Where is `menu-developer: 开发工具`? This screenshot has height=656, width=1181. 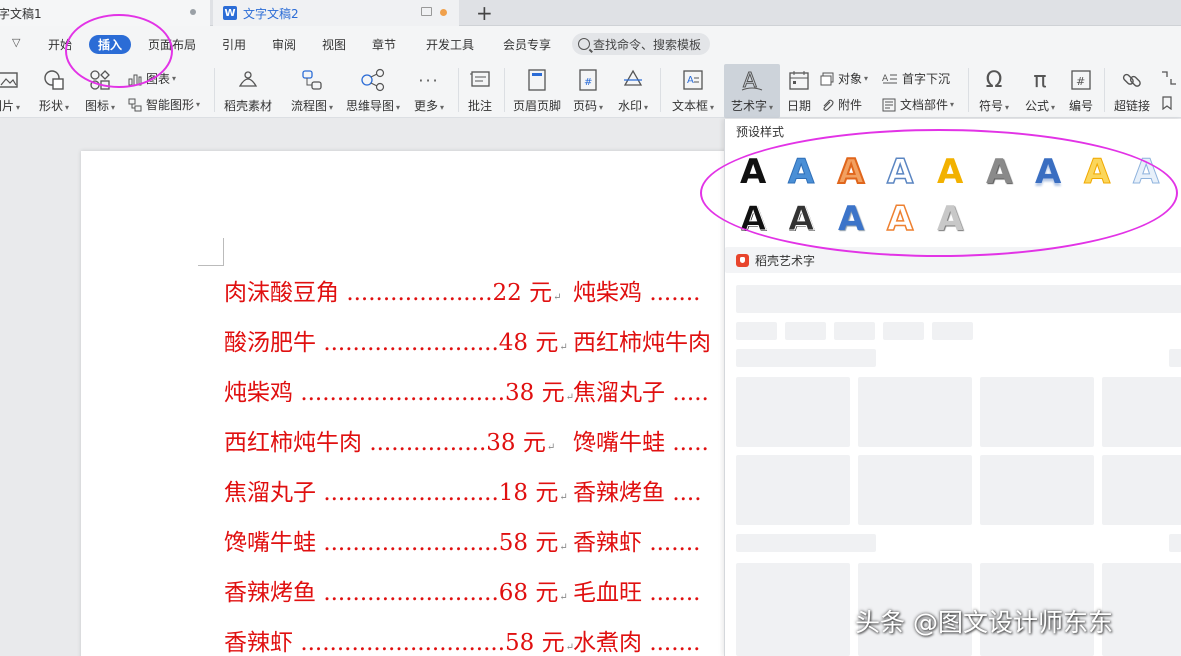
menu-developer: 开发工具 is located at coordinates (450, 44).